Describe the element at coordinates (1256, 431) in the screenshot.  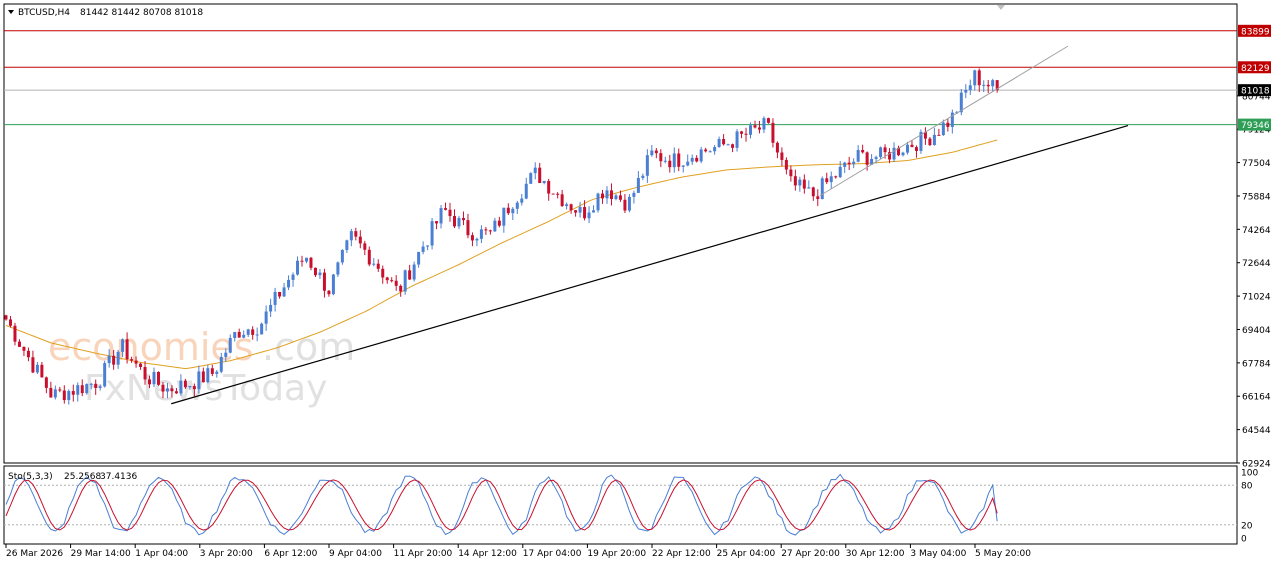
I see `price-tick-label: 64544` at that location.